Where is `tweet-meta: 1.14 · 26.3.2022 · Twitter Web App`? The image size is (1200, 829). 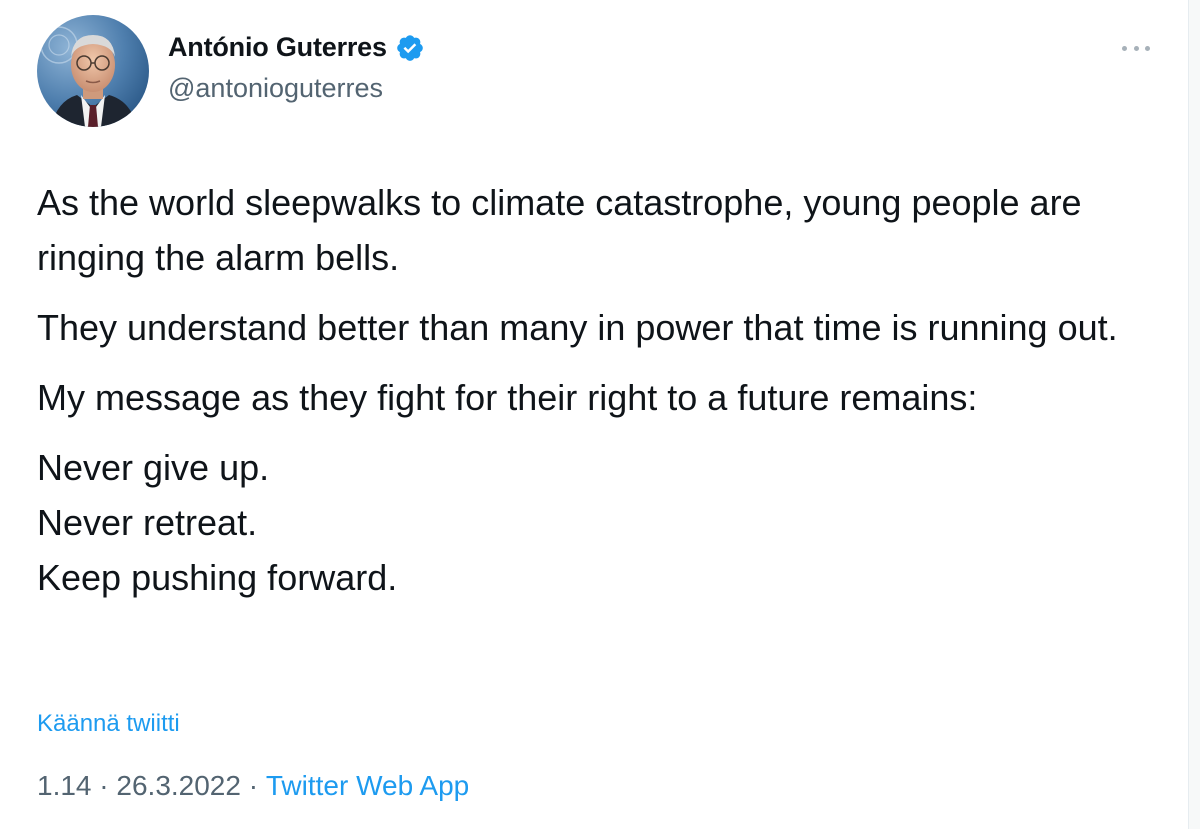 tweet-meta: 1.14 · 26.3.2022 · Twitter Web App is located at coordinates (253, 786).